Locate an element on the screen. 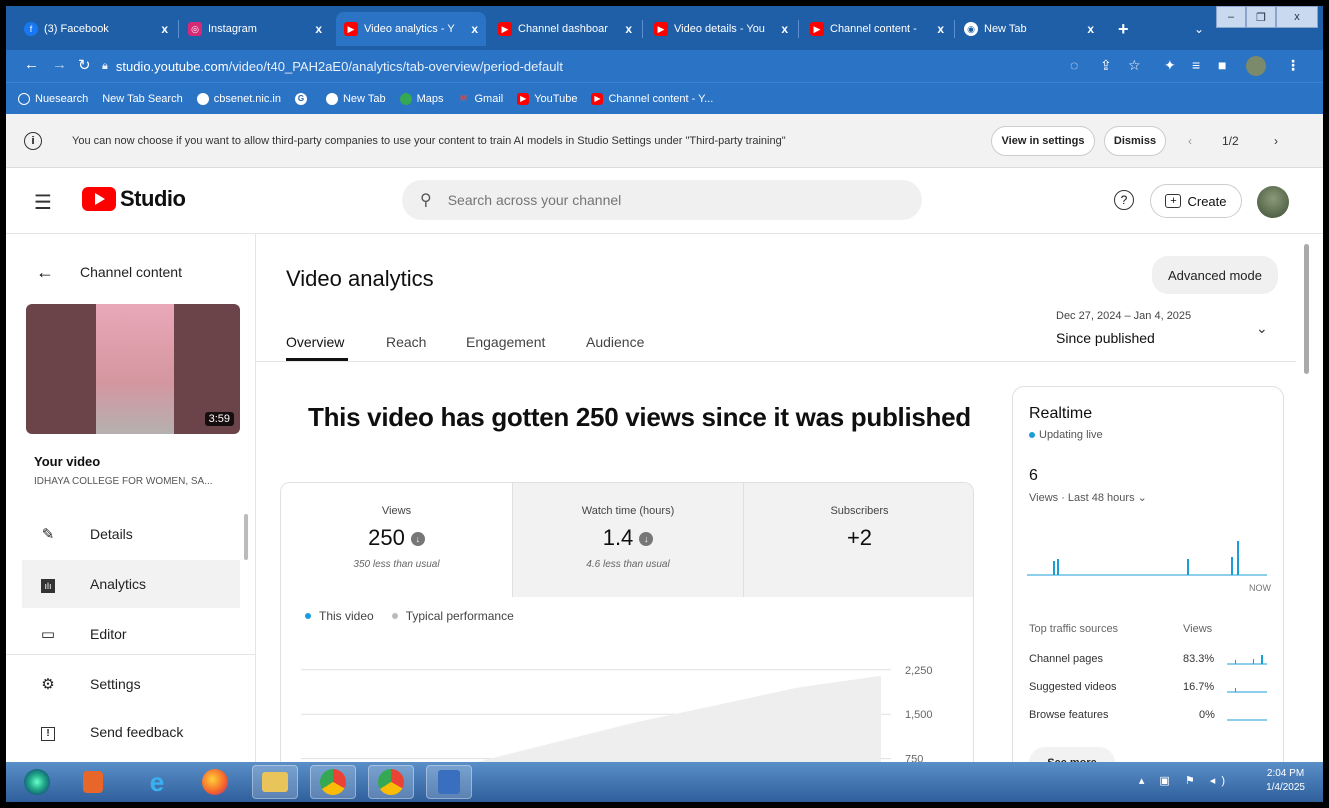  tab-instagram: ◎ Instagram x is located at coordinates (255, 29).